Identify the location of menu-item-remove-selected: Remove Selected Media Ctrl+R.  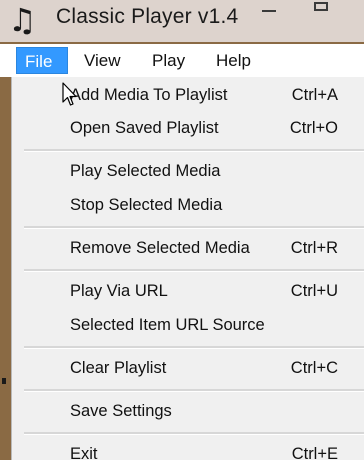
(188, 248).